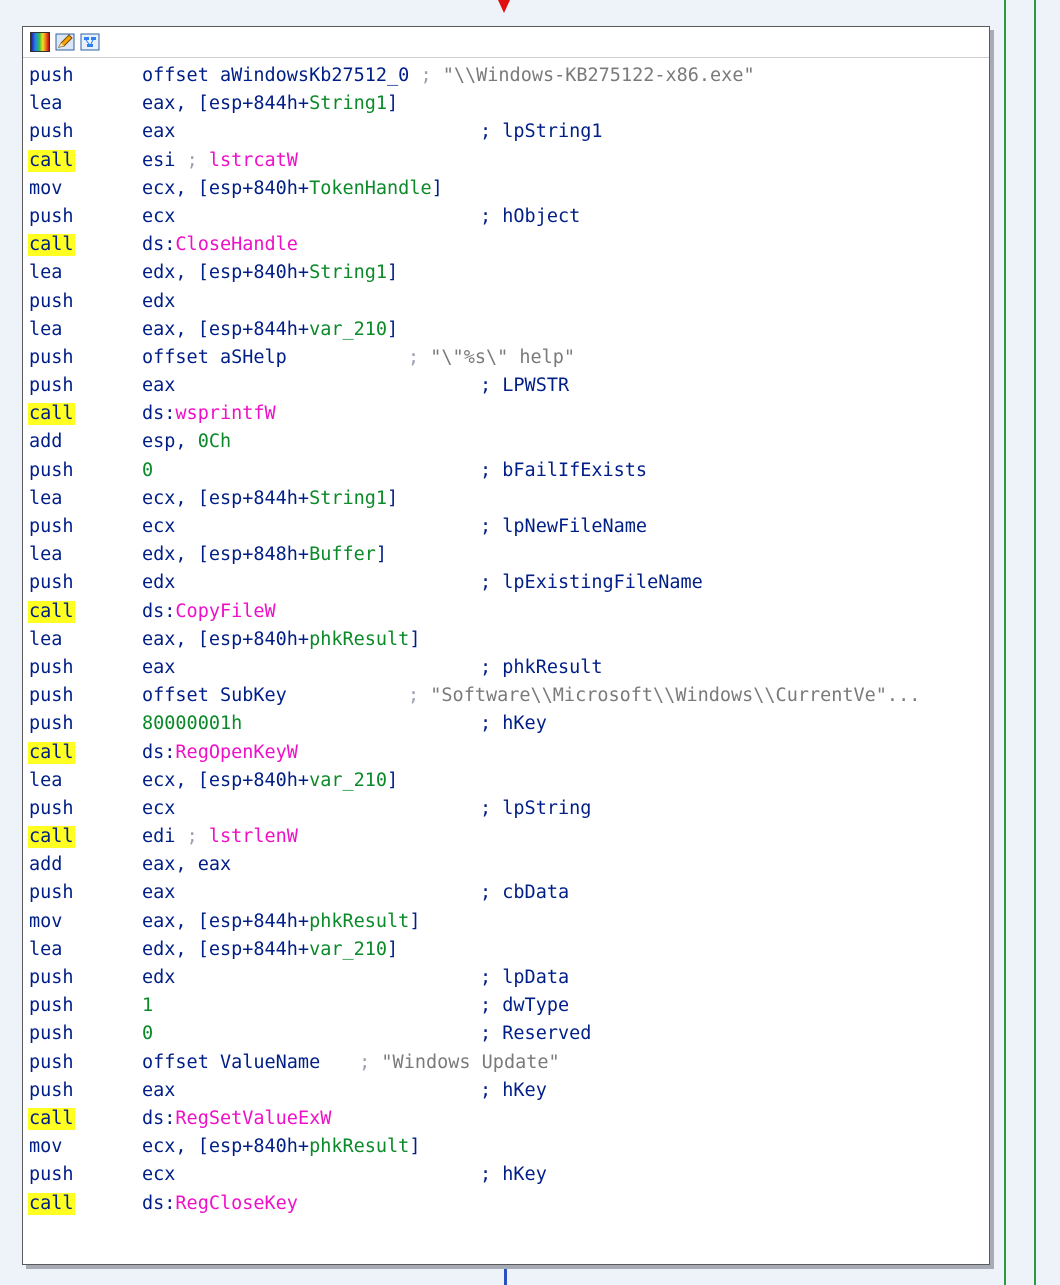 The height and width of the screenshot is (1285, 1060). What do you see at coordinates (506, 1204) in the screenshot?
I see `instruction-line: call ds:RegCloseKey` at bounding box center [506, 1204].